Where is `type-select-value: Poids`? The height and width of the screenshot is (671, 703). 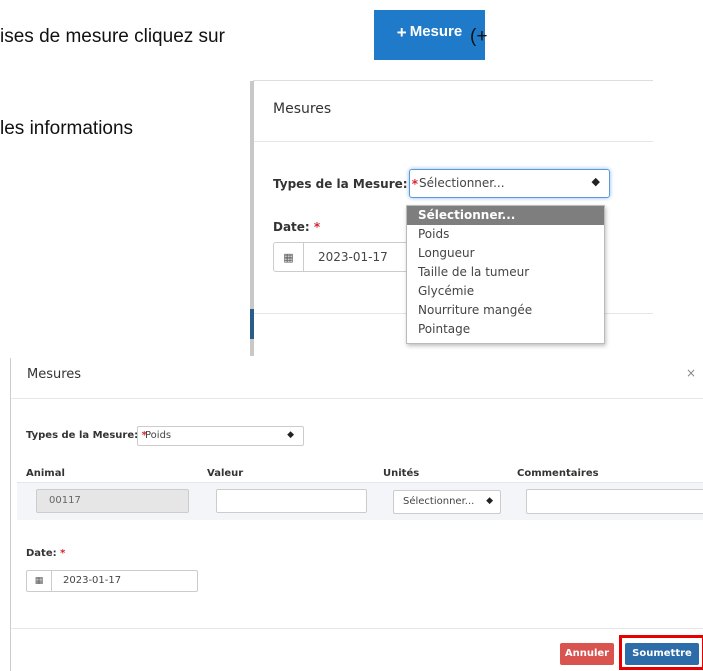 type-select-value: Poids is located at coordinates (158, 435).